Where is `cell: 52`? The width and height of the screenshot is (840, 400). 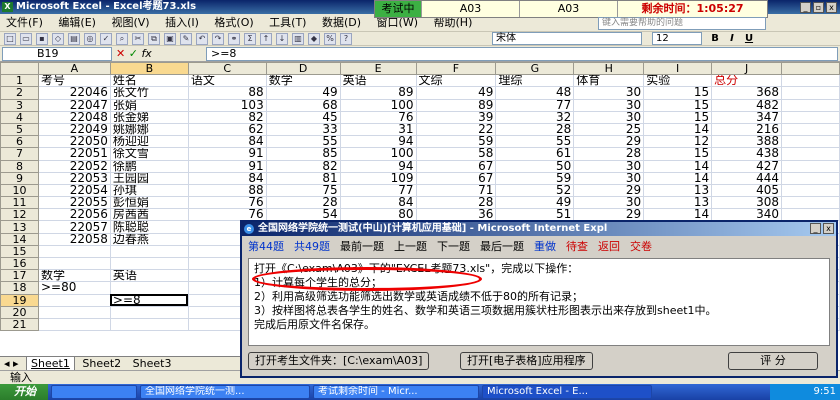
cell: 52 is located at coordinates (535, 190).